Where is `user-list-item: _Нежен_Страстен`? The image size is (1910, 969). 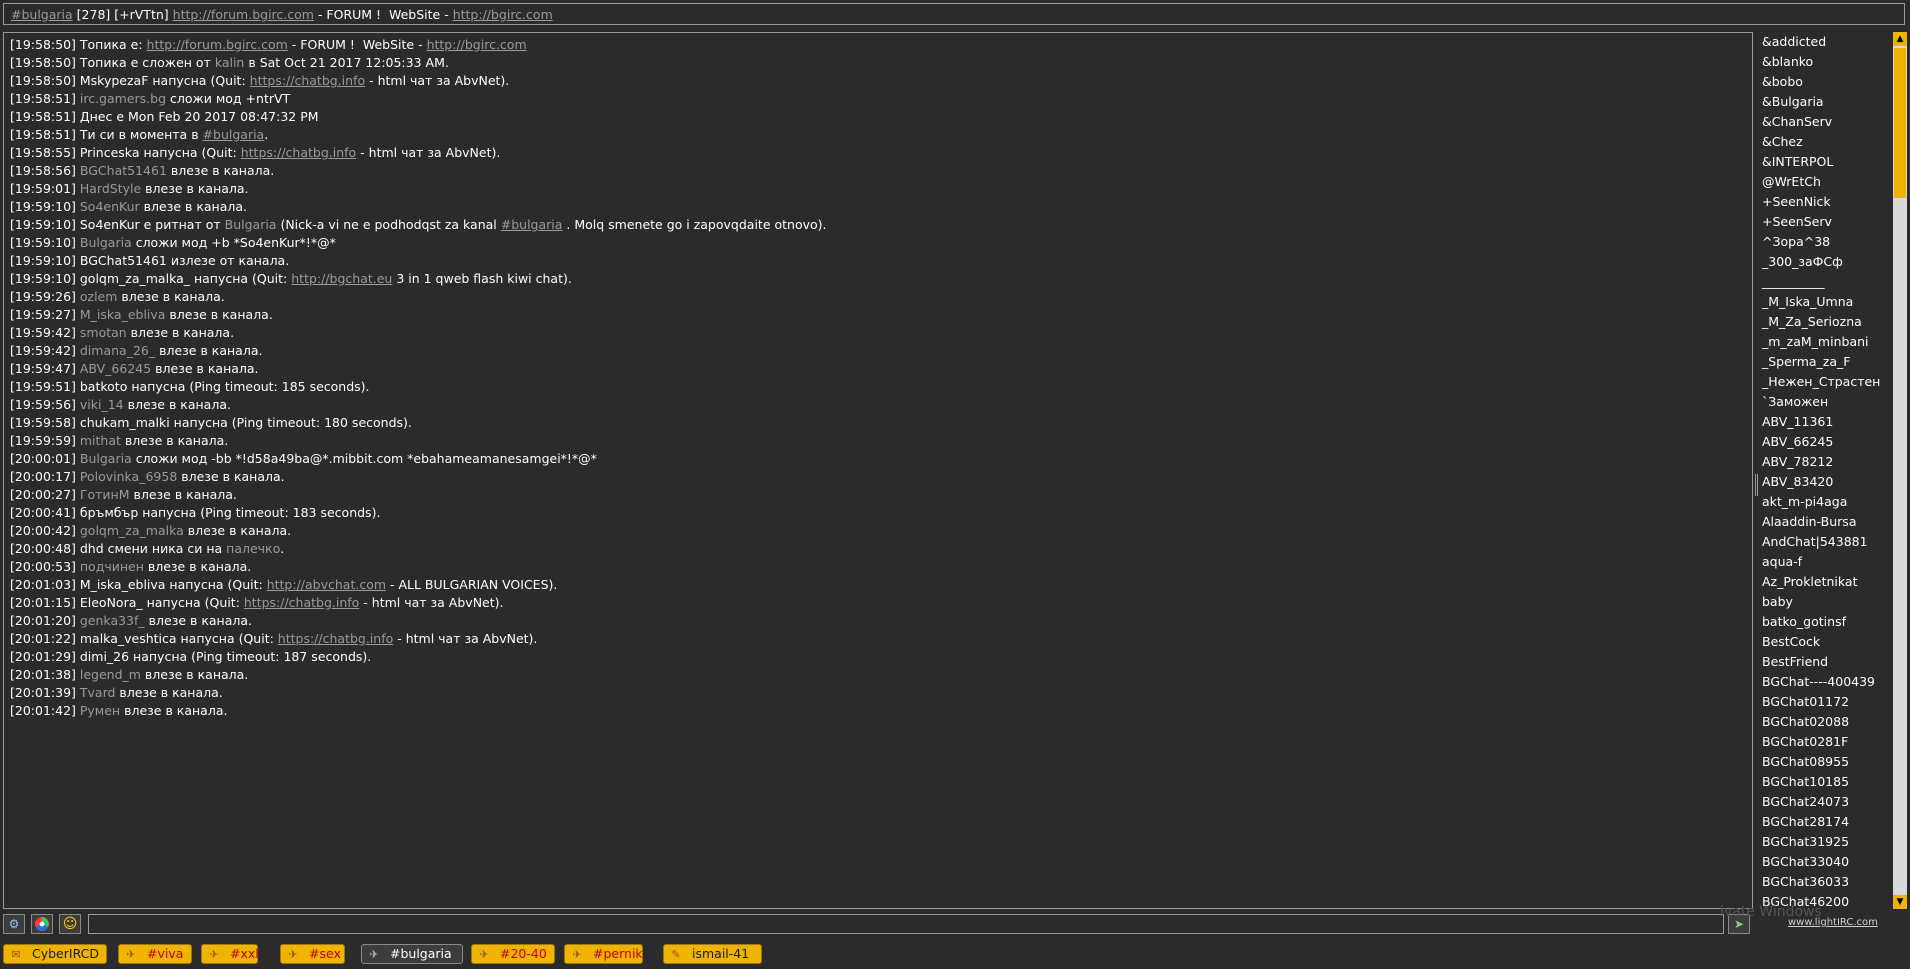 user-list-item: _Нежен_Страстен is located at coordinates (1826, 382).